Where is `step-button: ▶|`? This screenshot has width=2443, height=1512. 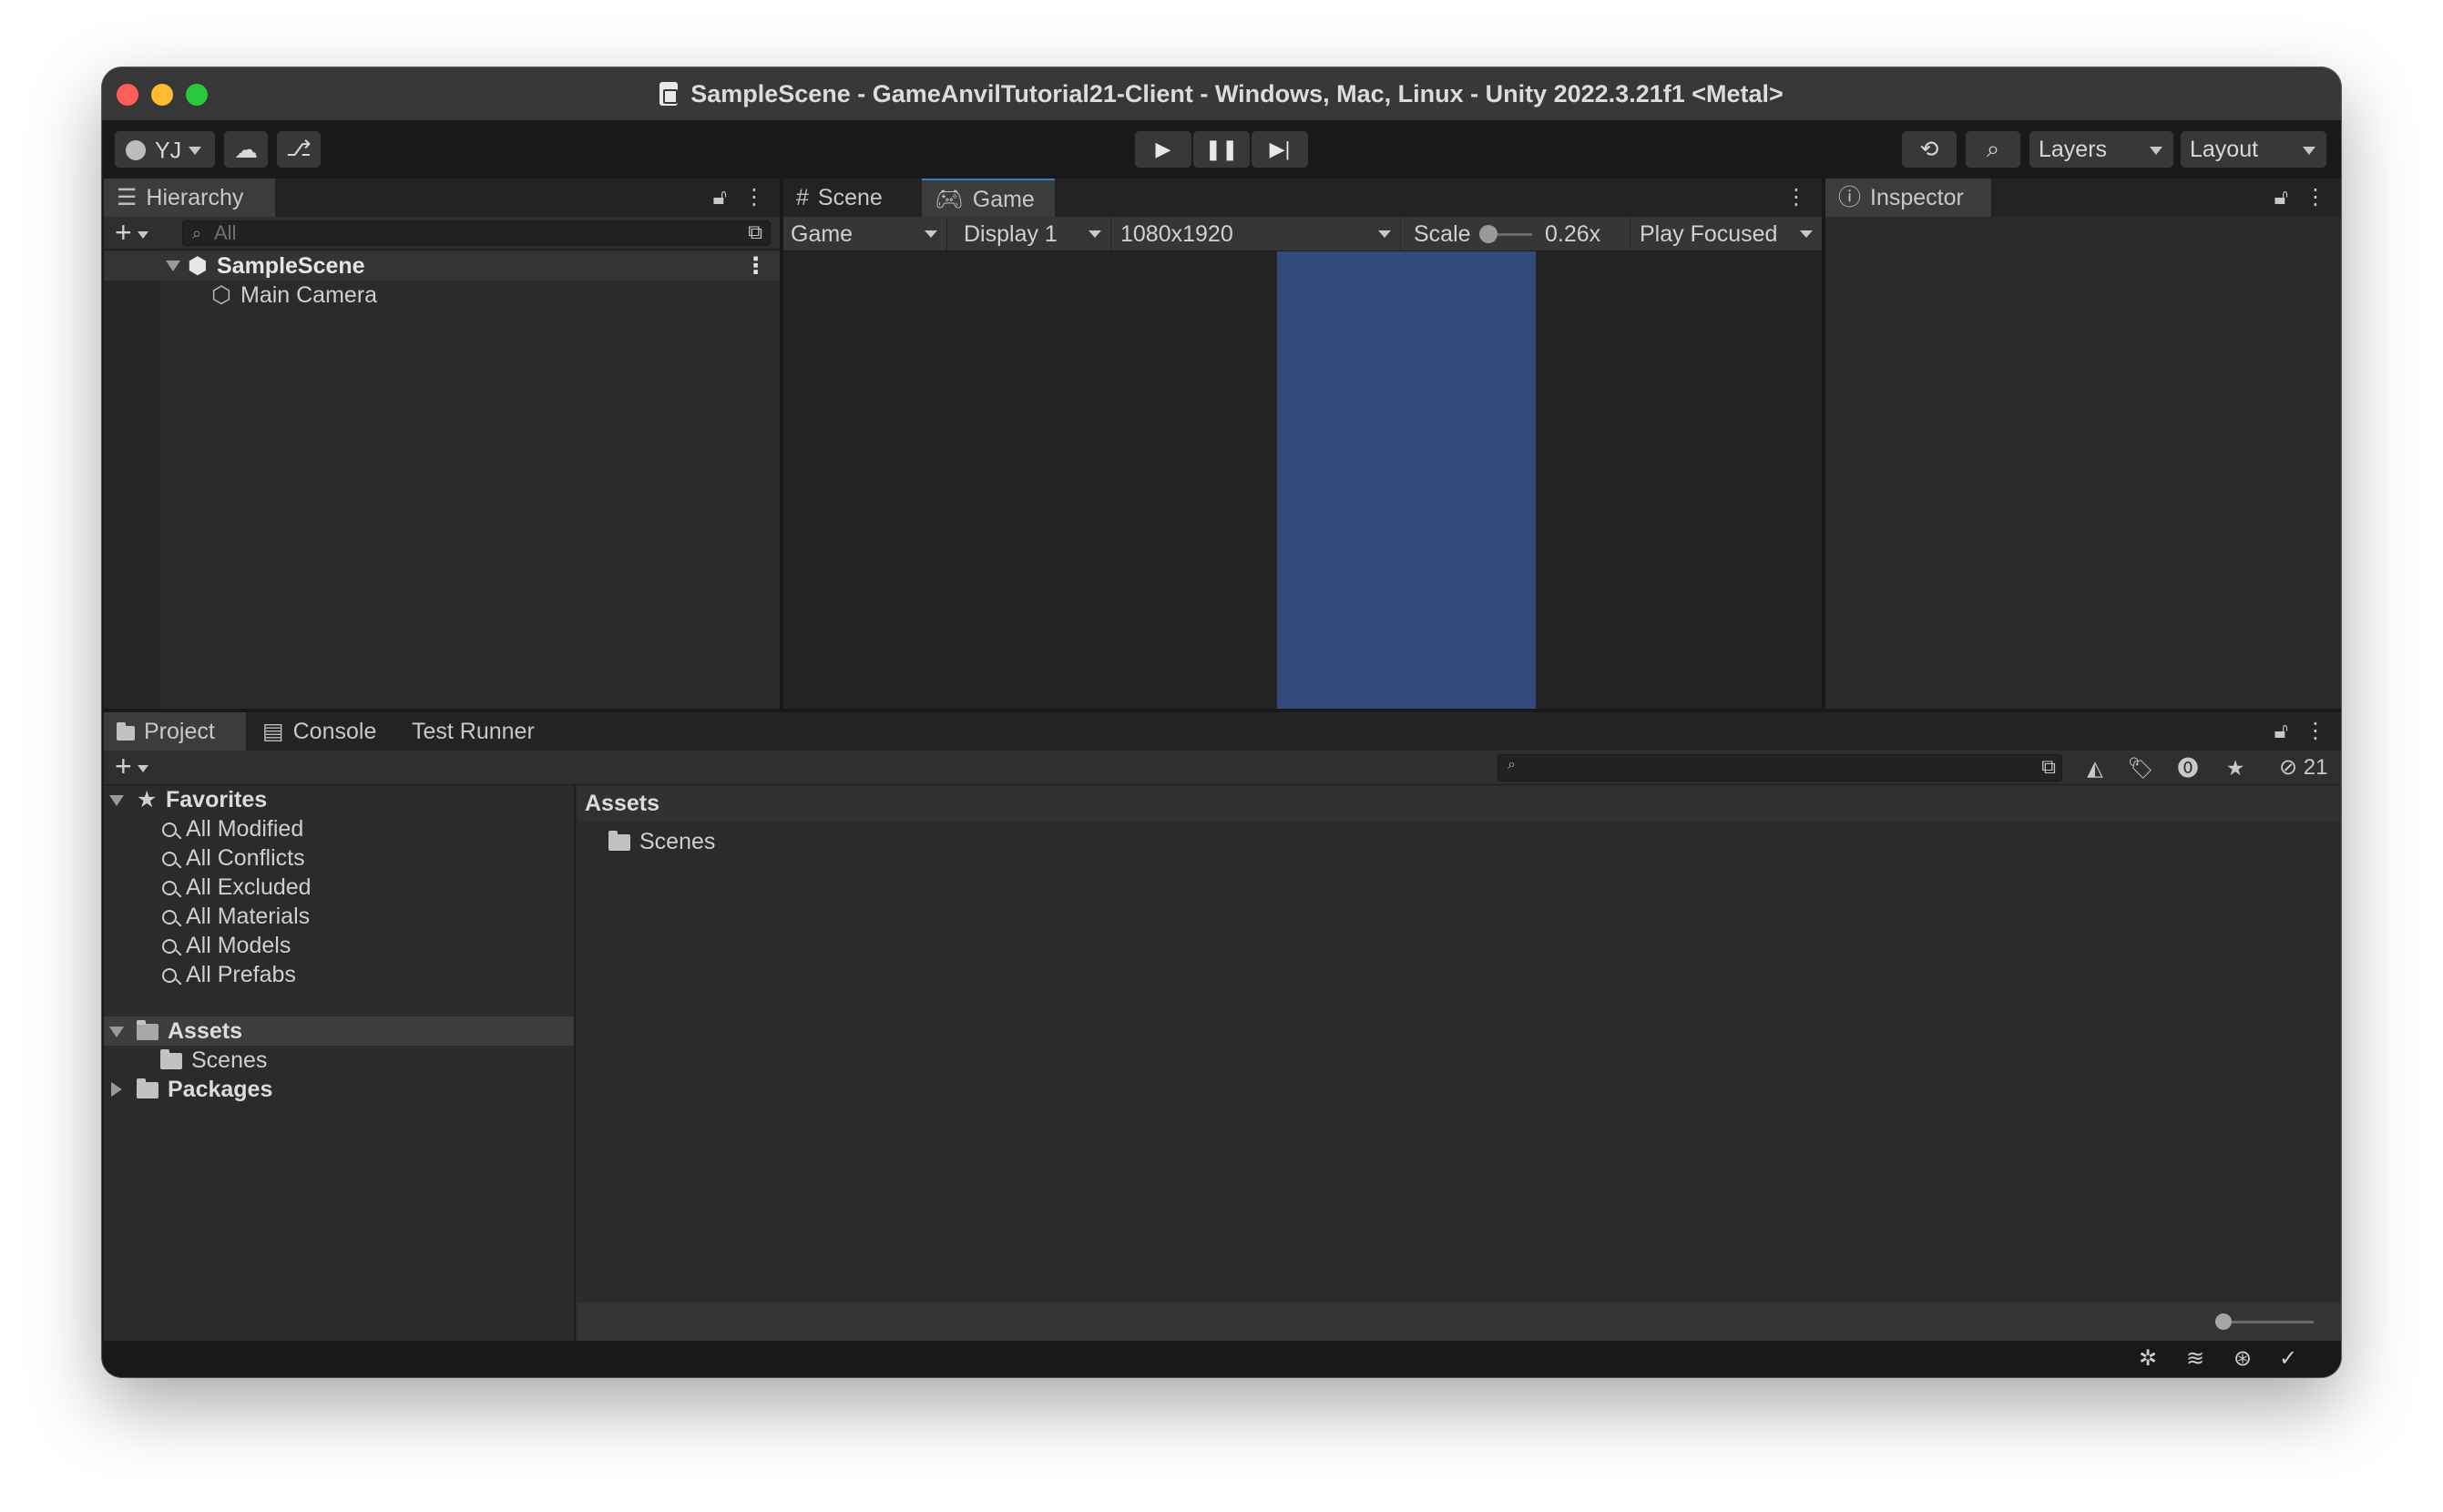 step-button: ▶| is located at coordinates (1280, 150).